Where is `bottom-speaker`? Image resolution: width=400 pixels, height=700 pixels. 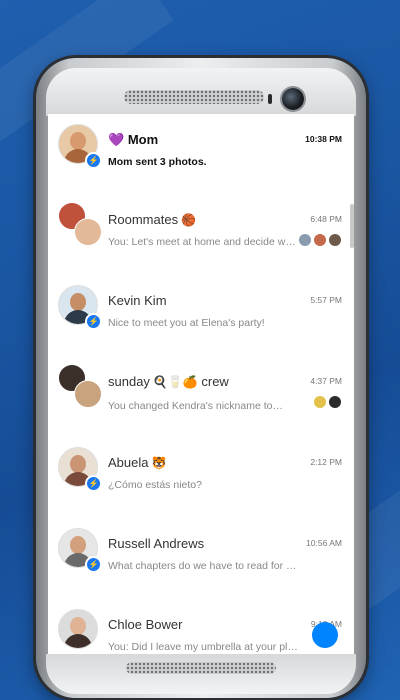 bottom-speaker is located at coordinates (201, 668).